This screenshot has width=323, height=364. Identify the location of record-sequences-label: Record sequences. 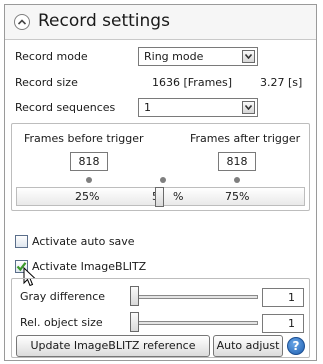
(65, 107).